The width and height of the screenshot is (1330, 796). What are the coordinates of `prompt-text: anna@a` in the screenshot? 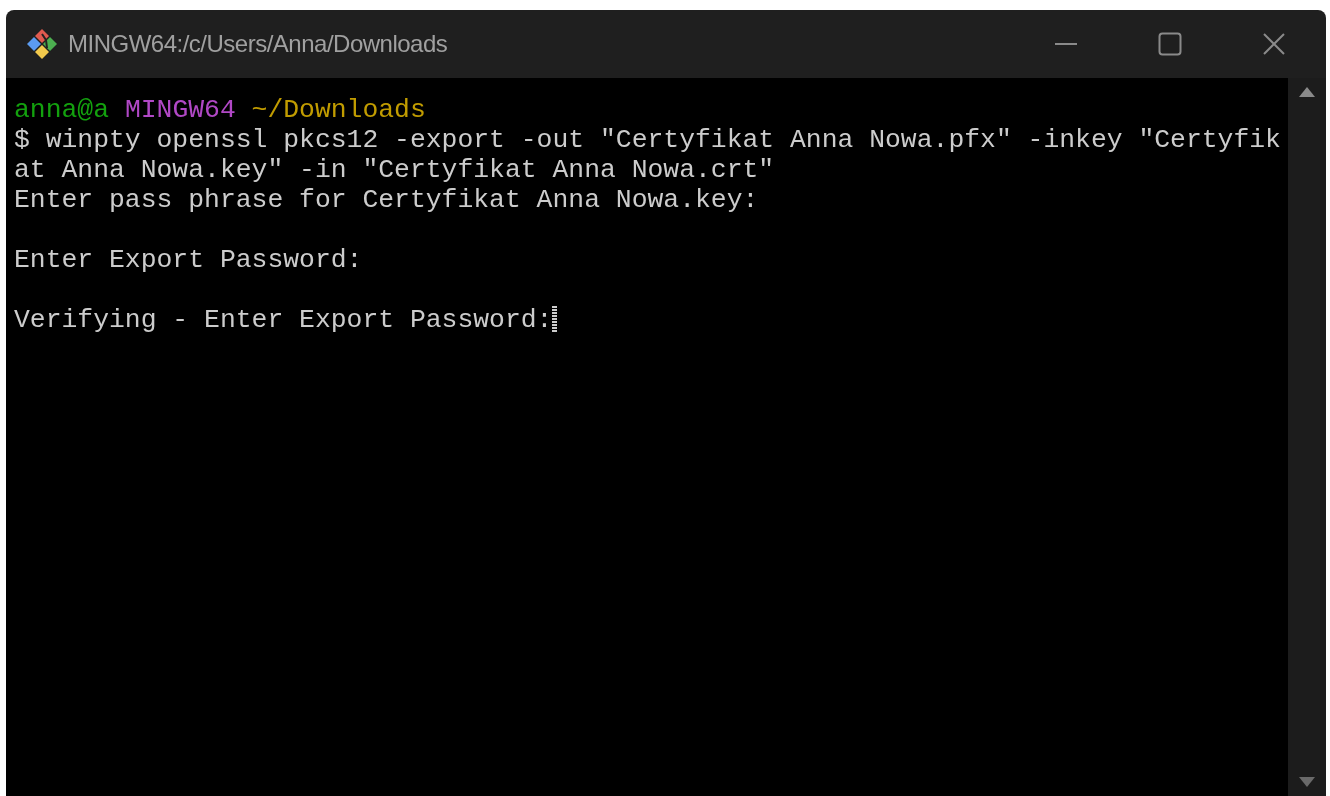 It's located at (62, 110).